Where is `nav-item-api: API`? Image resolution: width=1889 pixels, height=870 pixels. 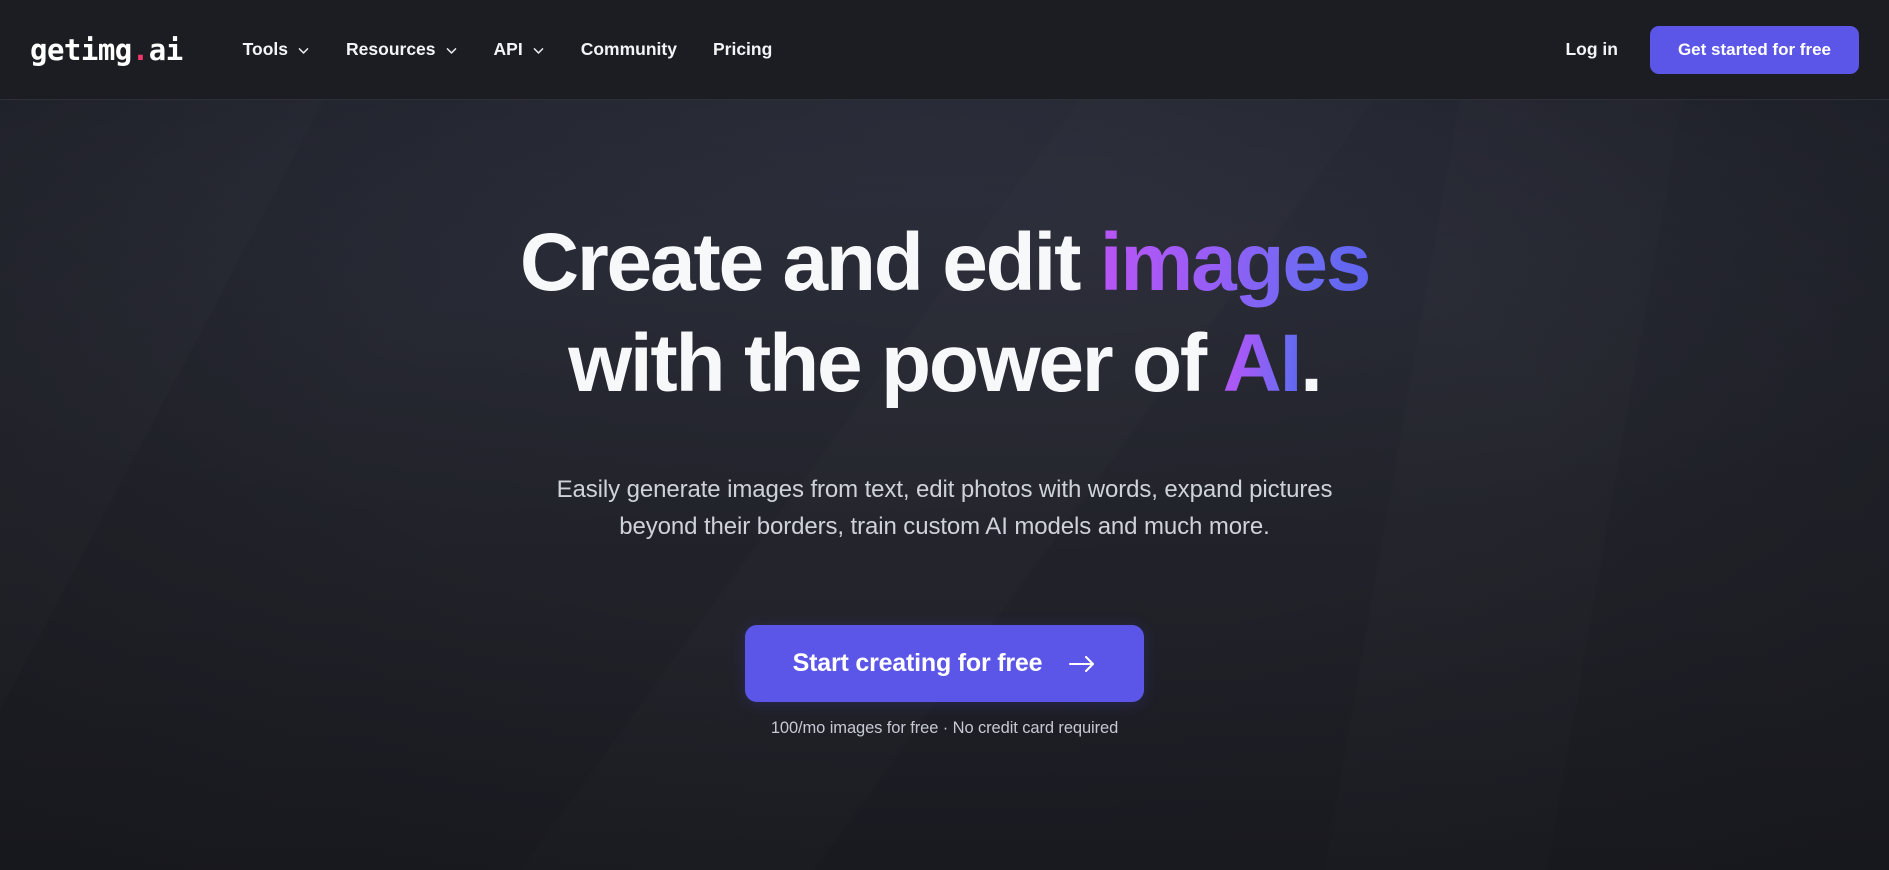
nav-item-api: API is located at coordinates (519, 49).